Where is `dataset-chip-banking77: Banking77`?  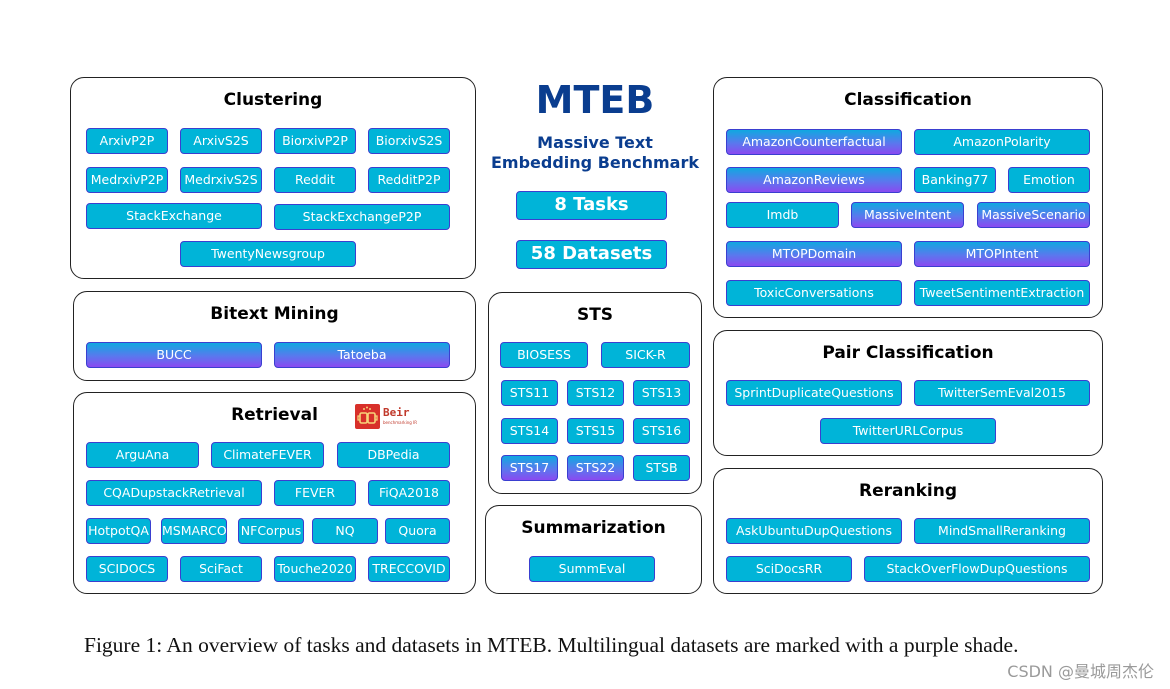 dataset-chip-banking77: Banking77 is located at coordinates (955, 180).